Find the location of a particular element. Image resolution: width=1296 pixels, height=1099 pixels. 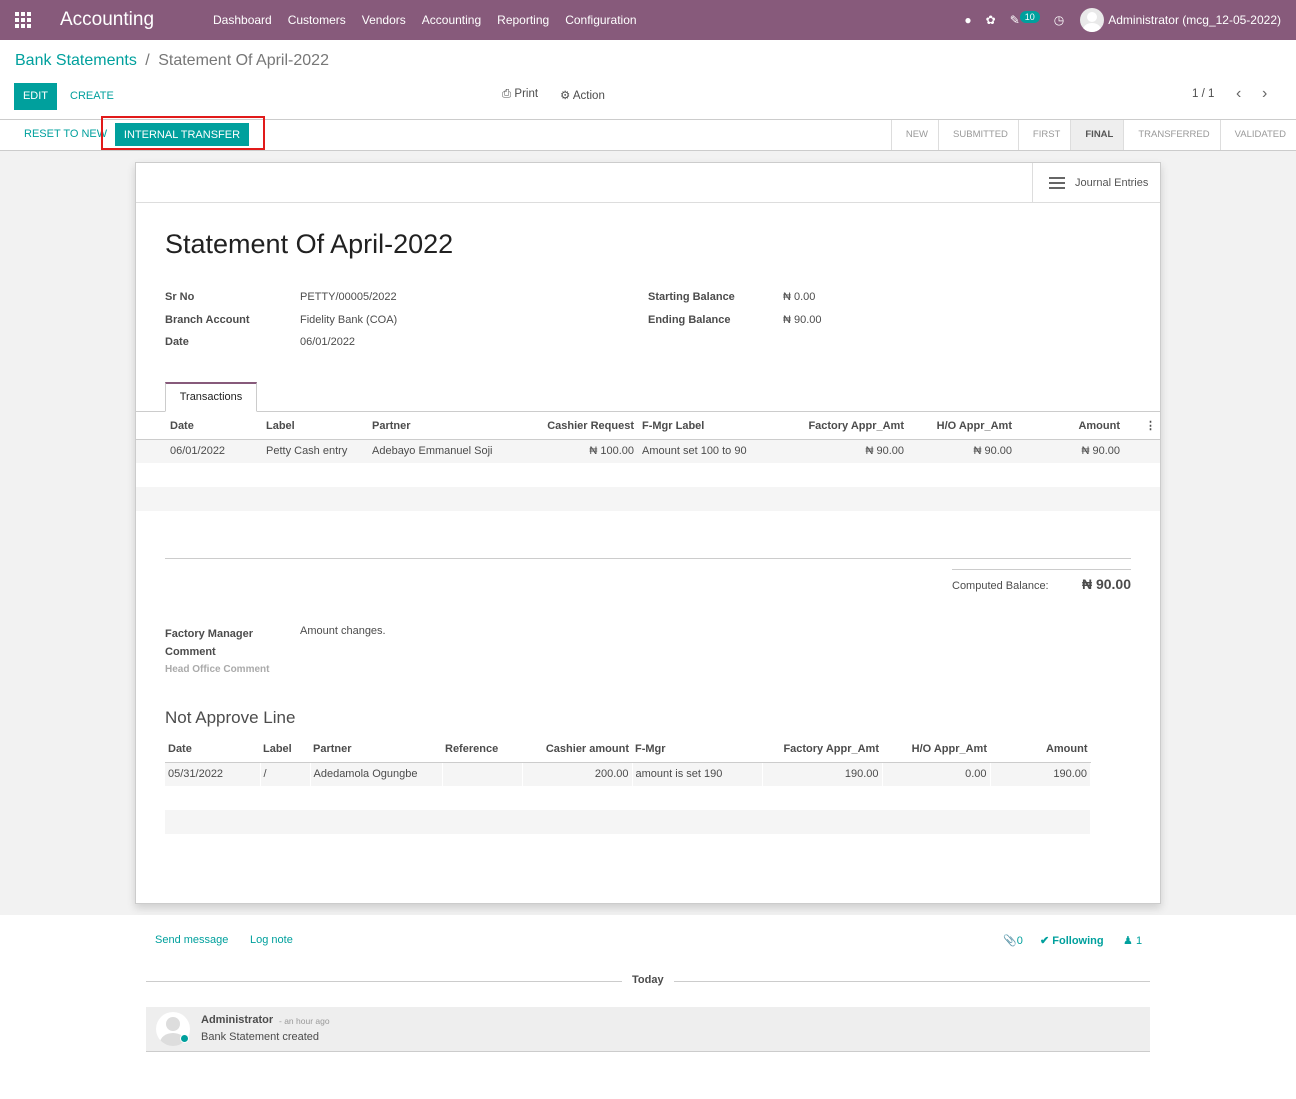

date-value: 06/01/2022 is located at coordinates (328, 342).